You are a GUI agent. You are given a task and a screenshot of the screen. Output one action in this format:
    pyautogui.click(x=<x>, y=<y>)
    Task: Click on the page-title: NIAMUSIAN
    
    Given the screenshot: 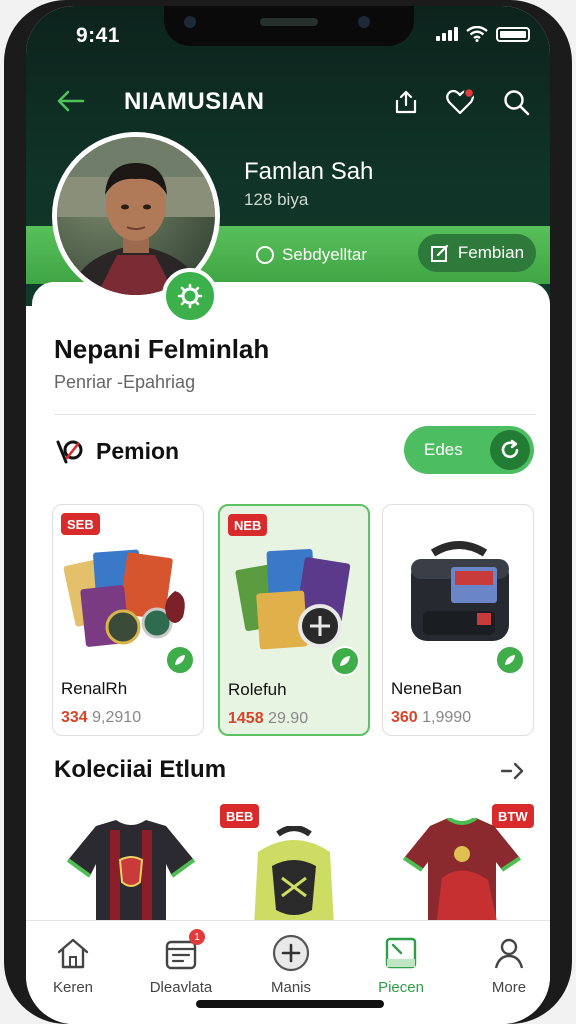 What is the action you would take?
    pyautogui.click(x=194, y=101)
    